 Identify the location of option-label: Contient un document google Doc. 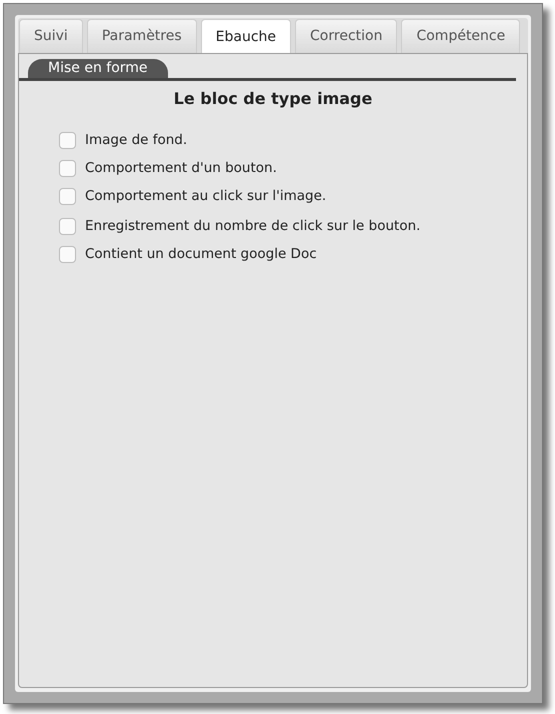
(201, 254).